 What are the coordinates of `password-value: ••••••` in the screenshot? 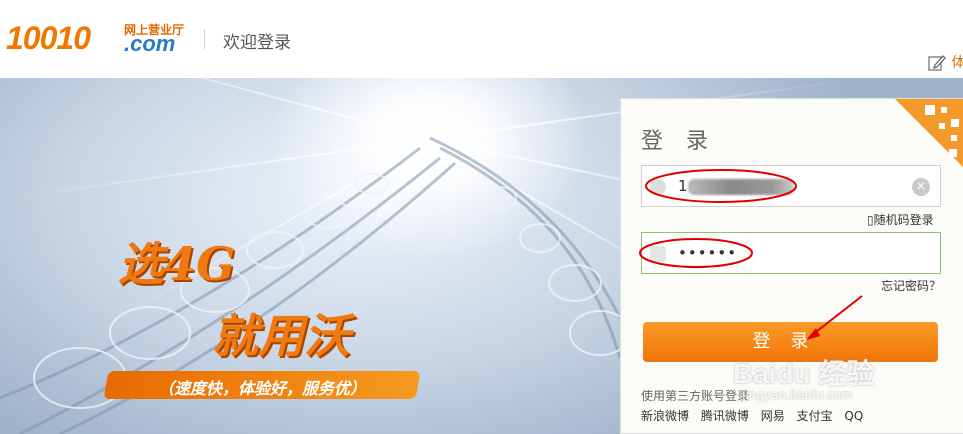 It's located at (708, 253).